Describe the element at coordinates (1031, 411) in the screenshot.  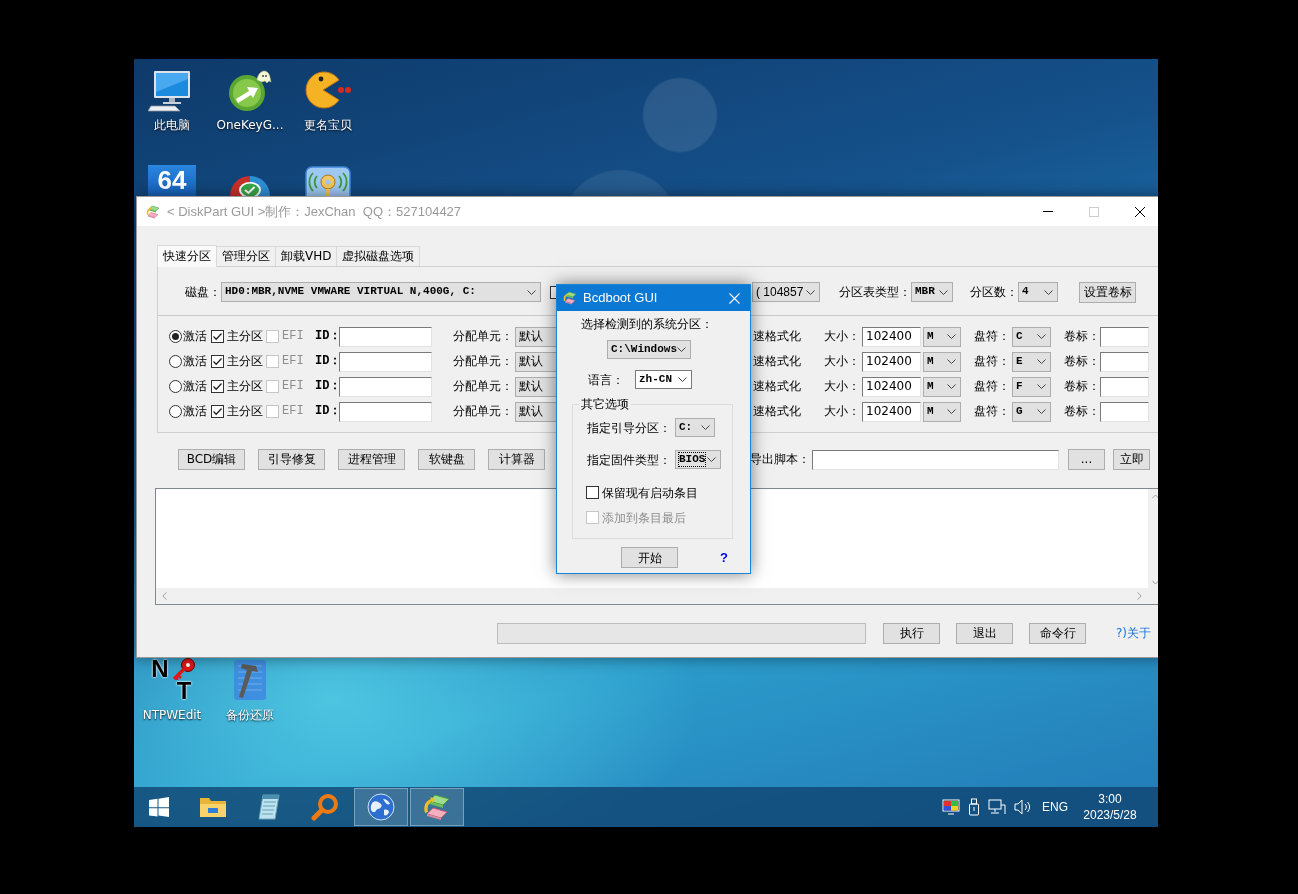
I see `dropdown: G` at that location.